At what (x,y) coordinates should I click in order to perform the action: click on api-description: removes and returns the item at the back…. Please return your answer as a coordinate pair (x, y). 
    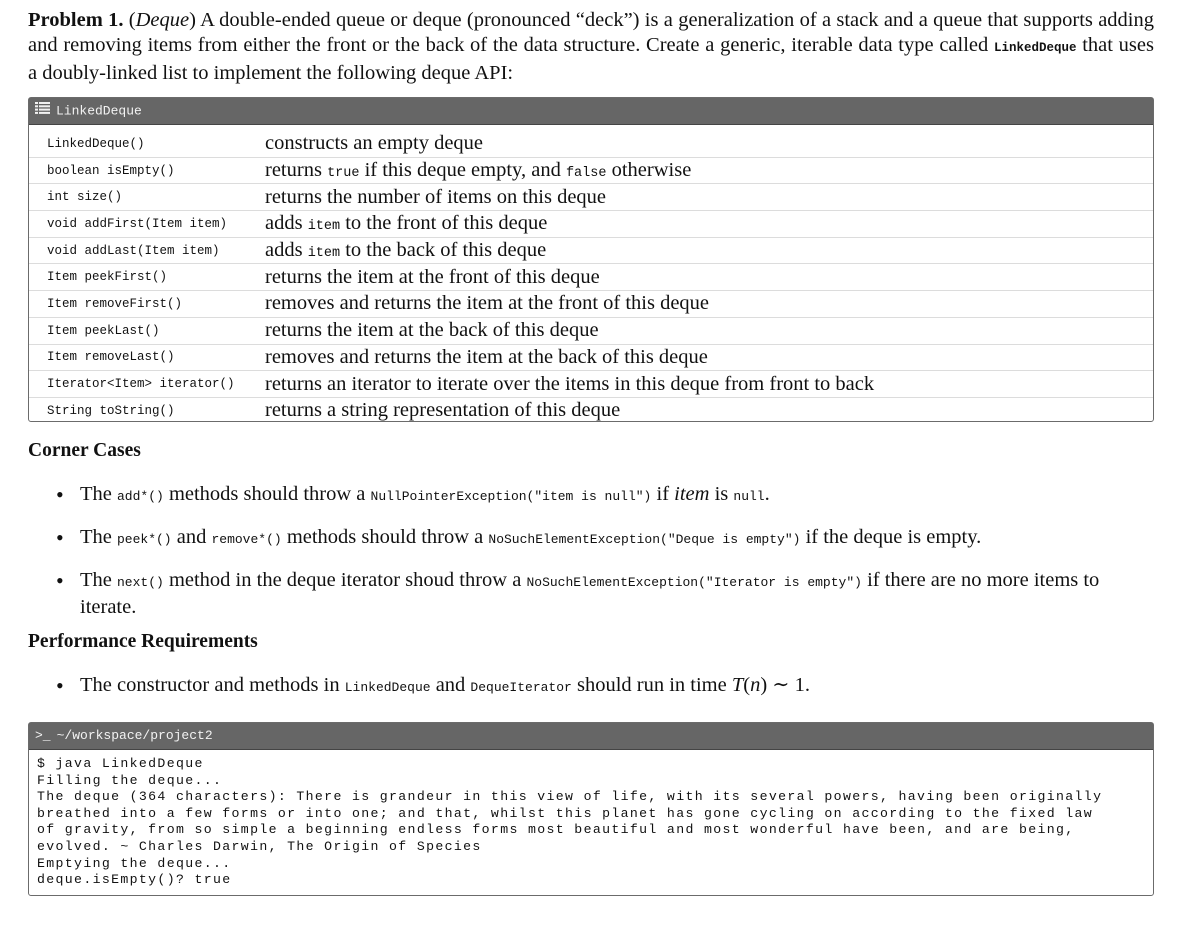
    Looking at the image, I should click on (709, 358).